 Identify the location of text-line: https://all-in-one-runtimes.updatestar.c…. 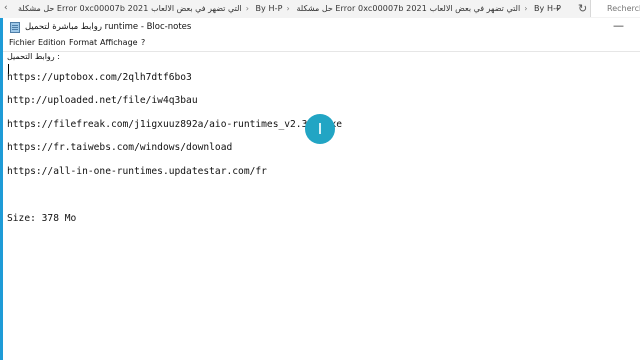
(137, 171).